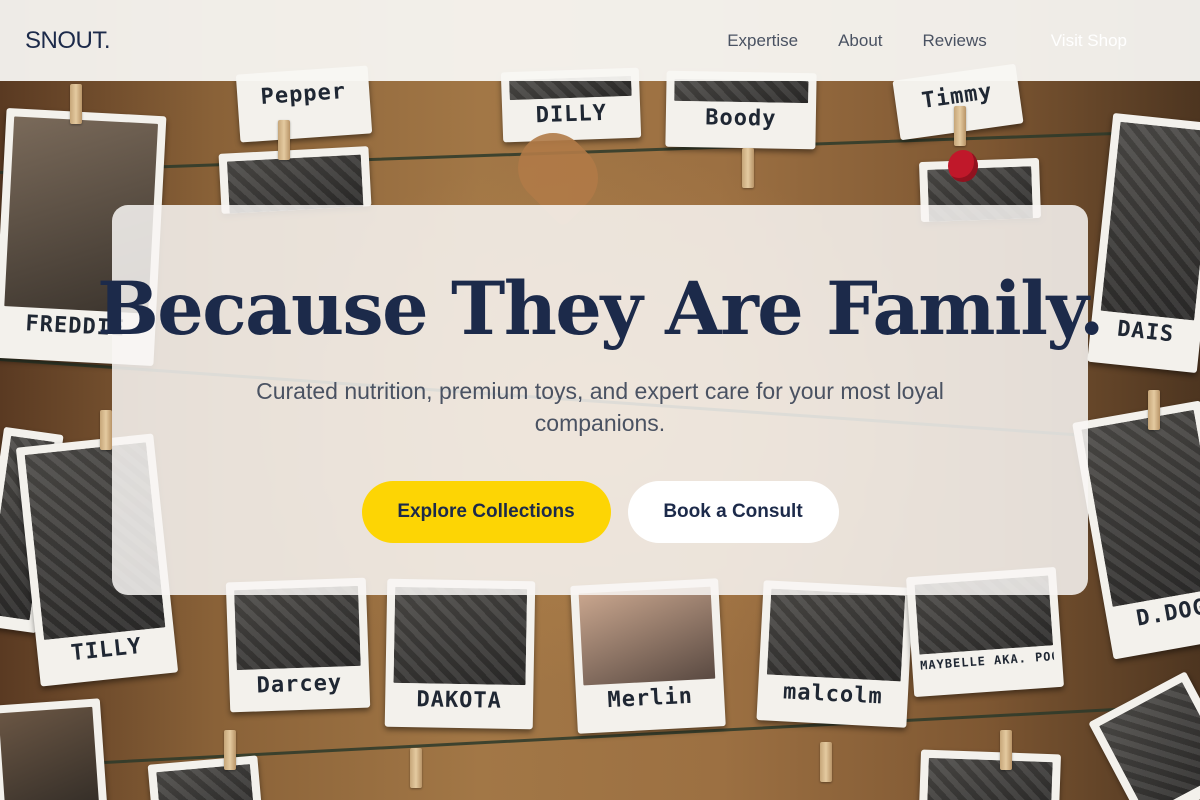  I want to click on hero-actions: Explore Collections Book a Consult, so click(600, 512).